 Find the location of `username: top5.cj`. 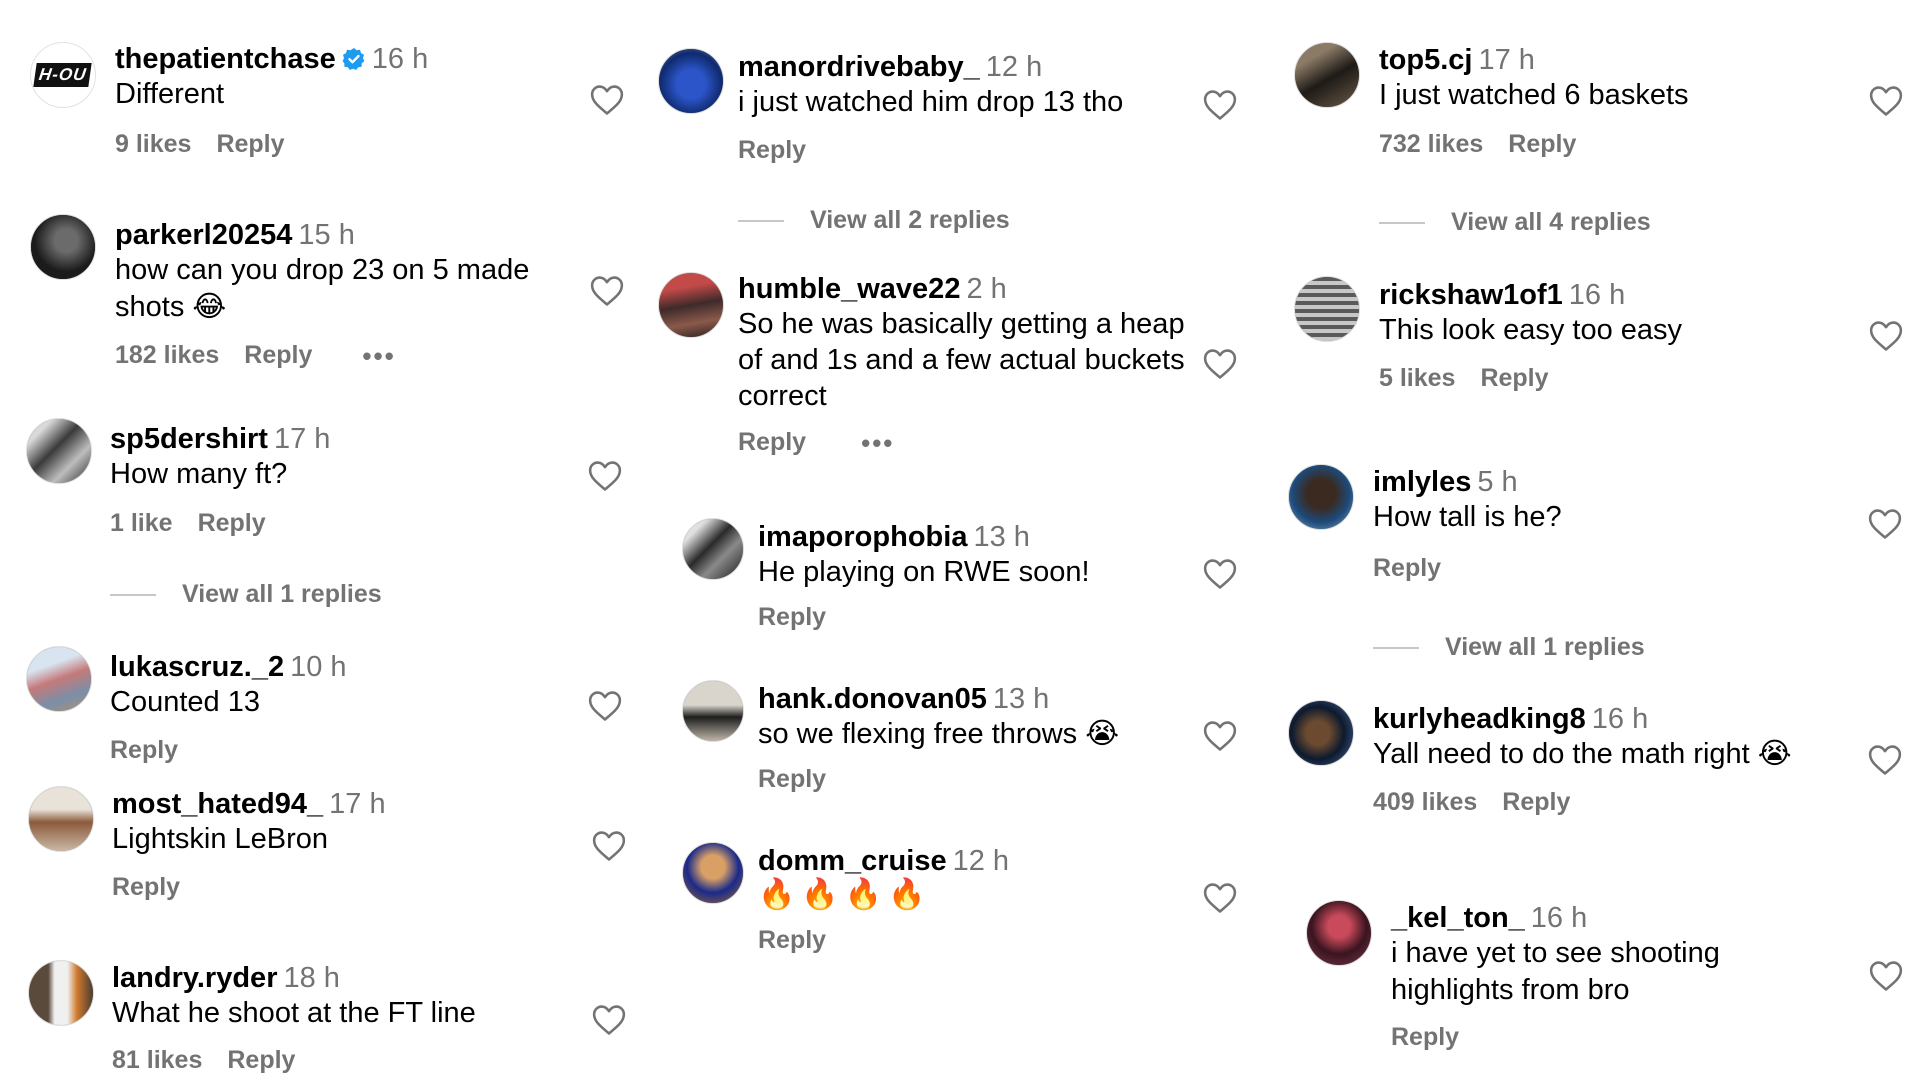

username: top5.cj is located at coordinates (1425, 60).